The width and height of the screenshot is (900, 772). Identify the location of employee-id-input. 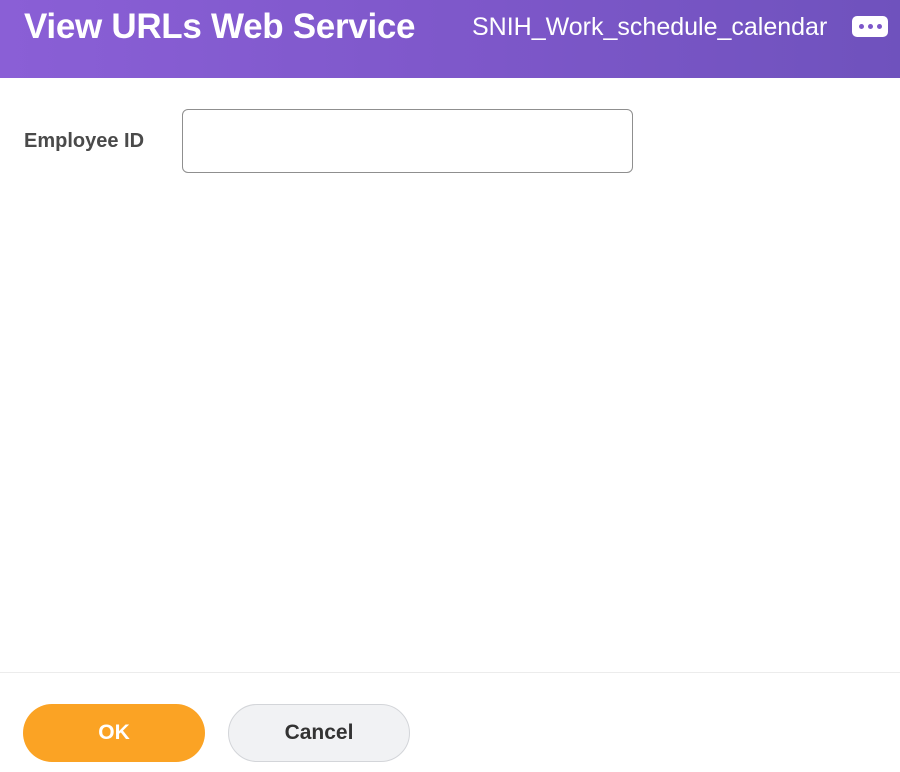
(407, 141).